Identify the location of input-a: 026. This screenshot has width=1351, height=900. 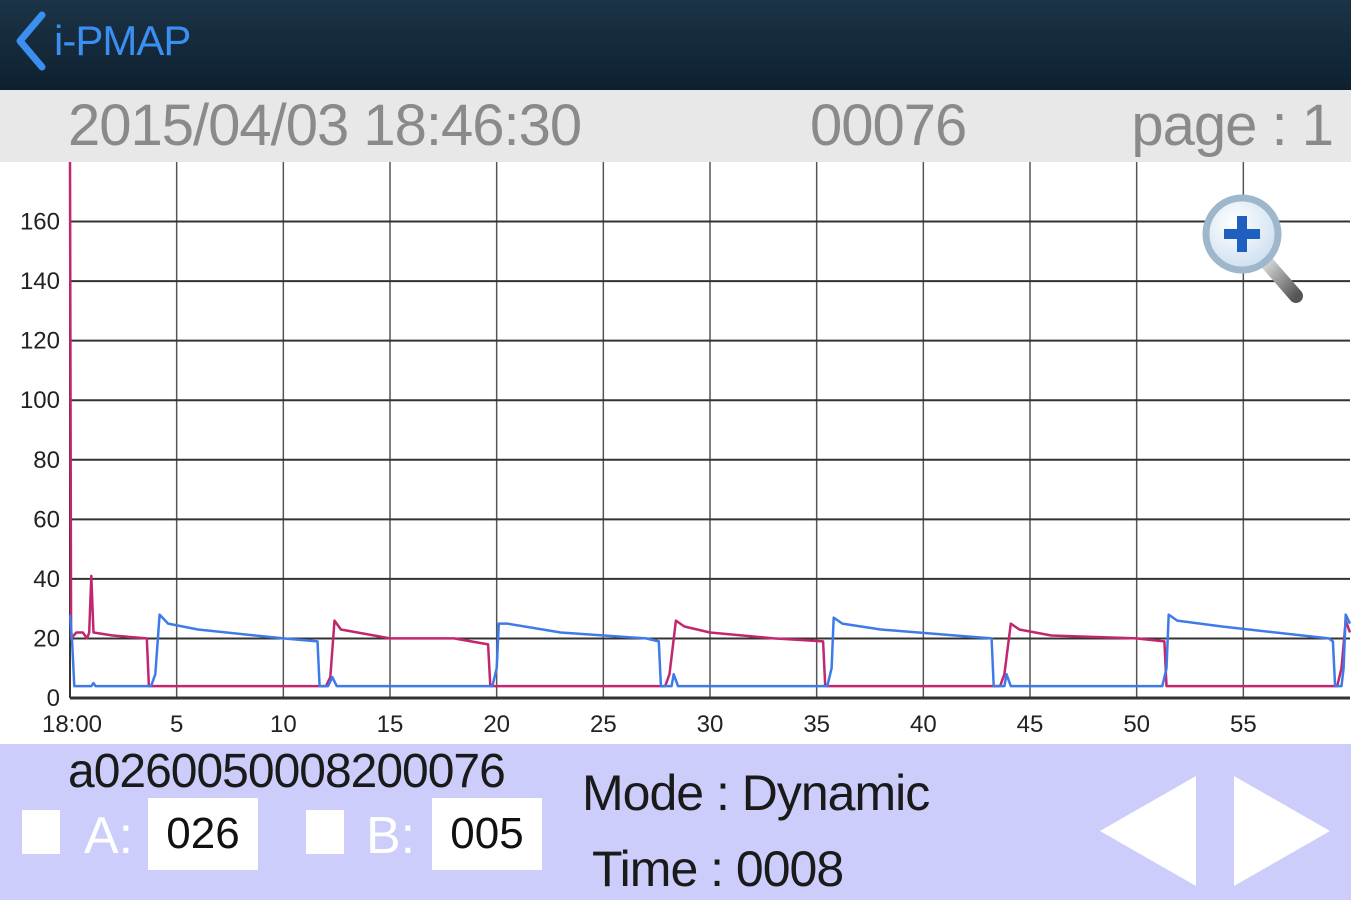
(203, 834).